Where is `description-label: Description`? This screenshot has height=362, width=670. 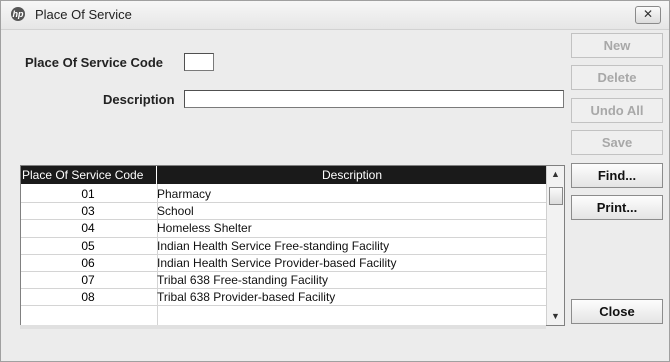
description-label: Description is located at coordinates (139, 99).